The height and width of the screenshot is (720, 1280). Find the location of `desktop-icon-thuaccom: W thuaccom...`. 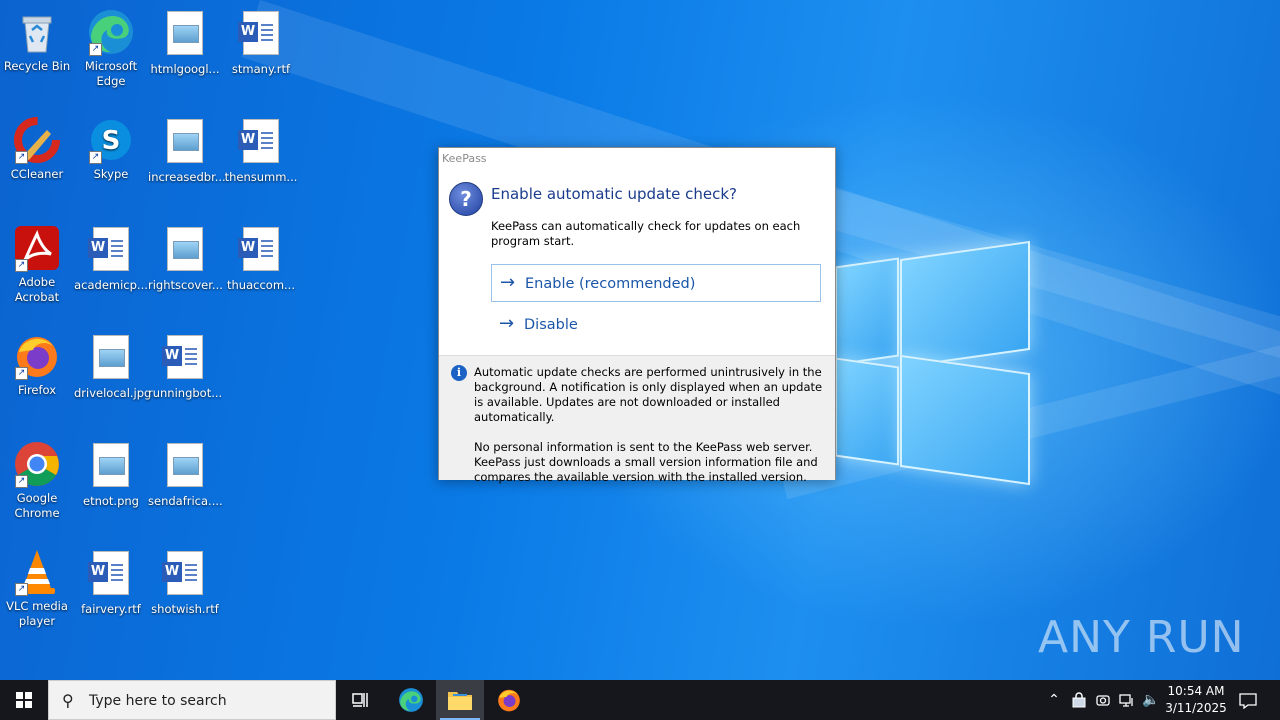

desktop-icon-thuaccom: W thuaccom... is located at coordinates (261, 258).